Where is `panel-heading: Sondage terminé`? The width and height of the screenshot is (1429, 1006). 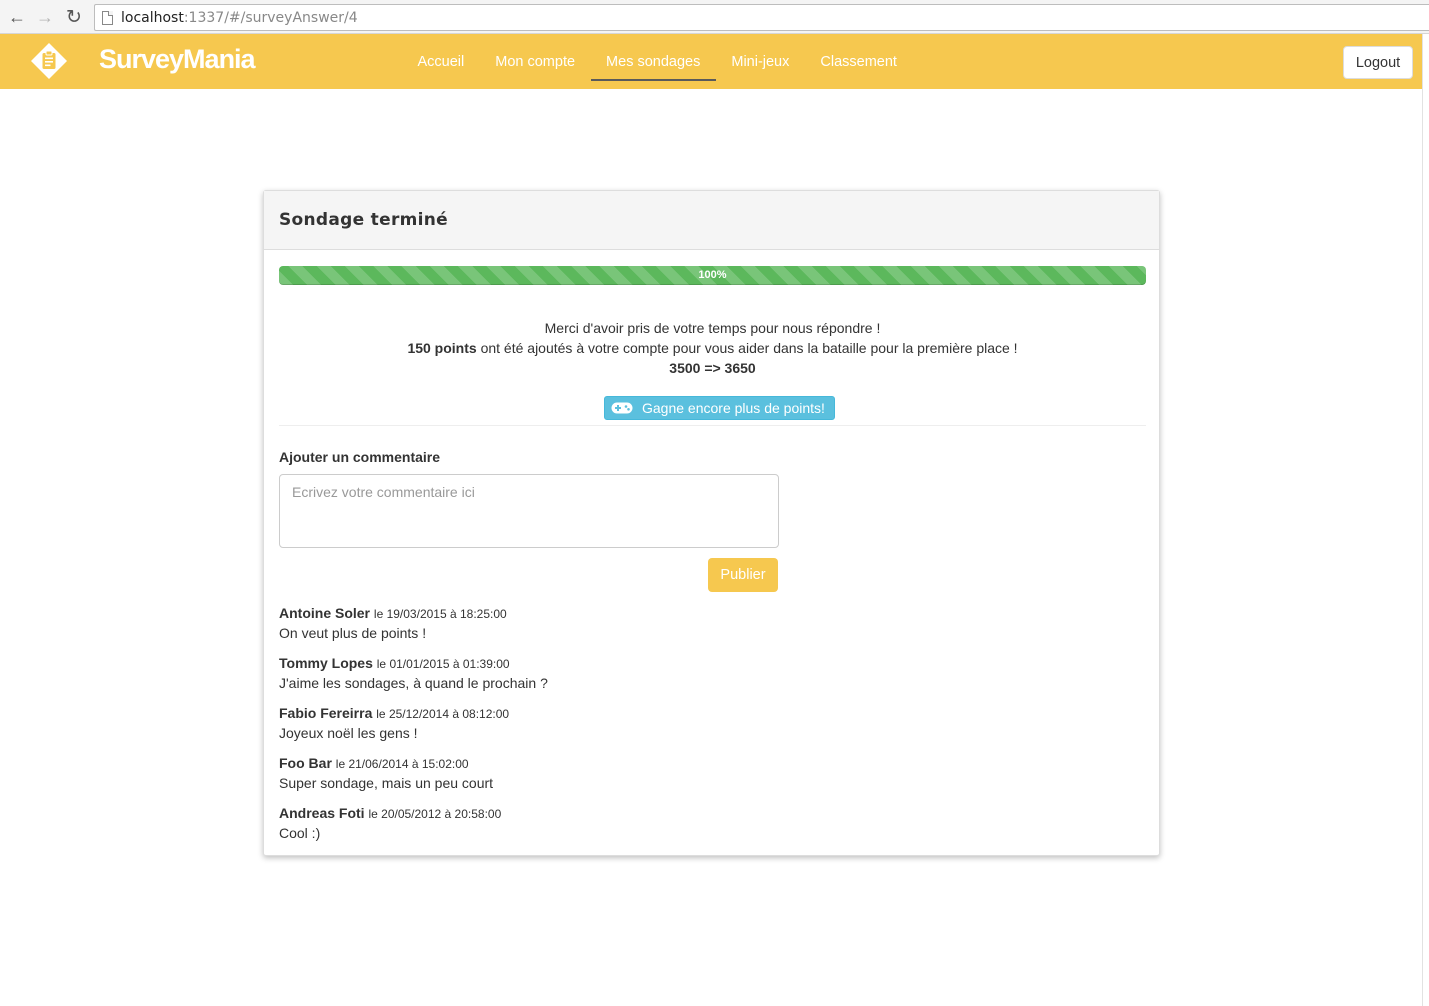
panel-heading: Sondage terminé is located at coordinates (711, 220).